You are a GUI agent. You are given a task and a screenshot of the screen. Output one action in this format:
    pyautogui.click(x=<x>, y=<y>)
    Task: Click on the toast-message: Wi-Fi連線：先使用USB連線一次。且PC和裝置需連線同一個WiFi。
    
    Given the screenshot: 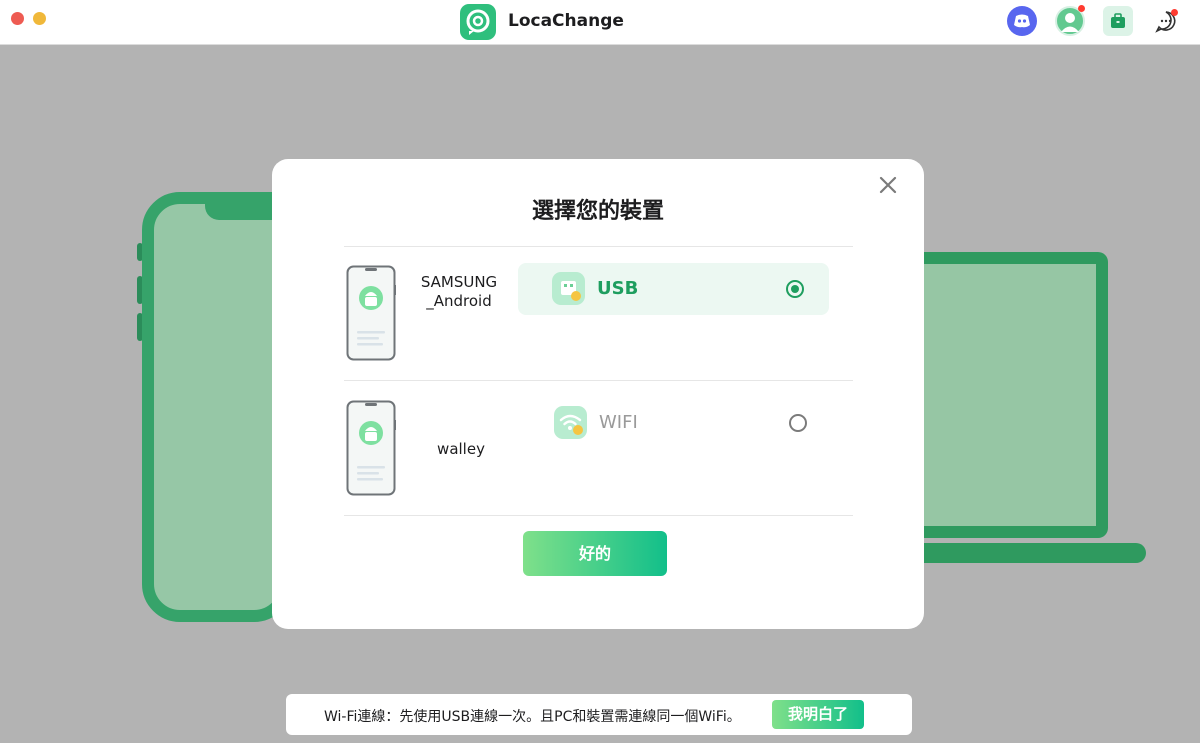 What is the action you would take?
    pyautogui.click(x=532, y=717)
    